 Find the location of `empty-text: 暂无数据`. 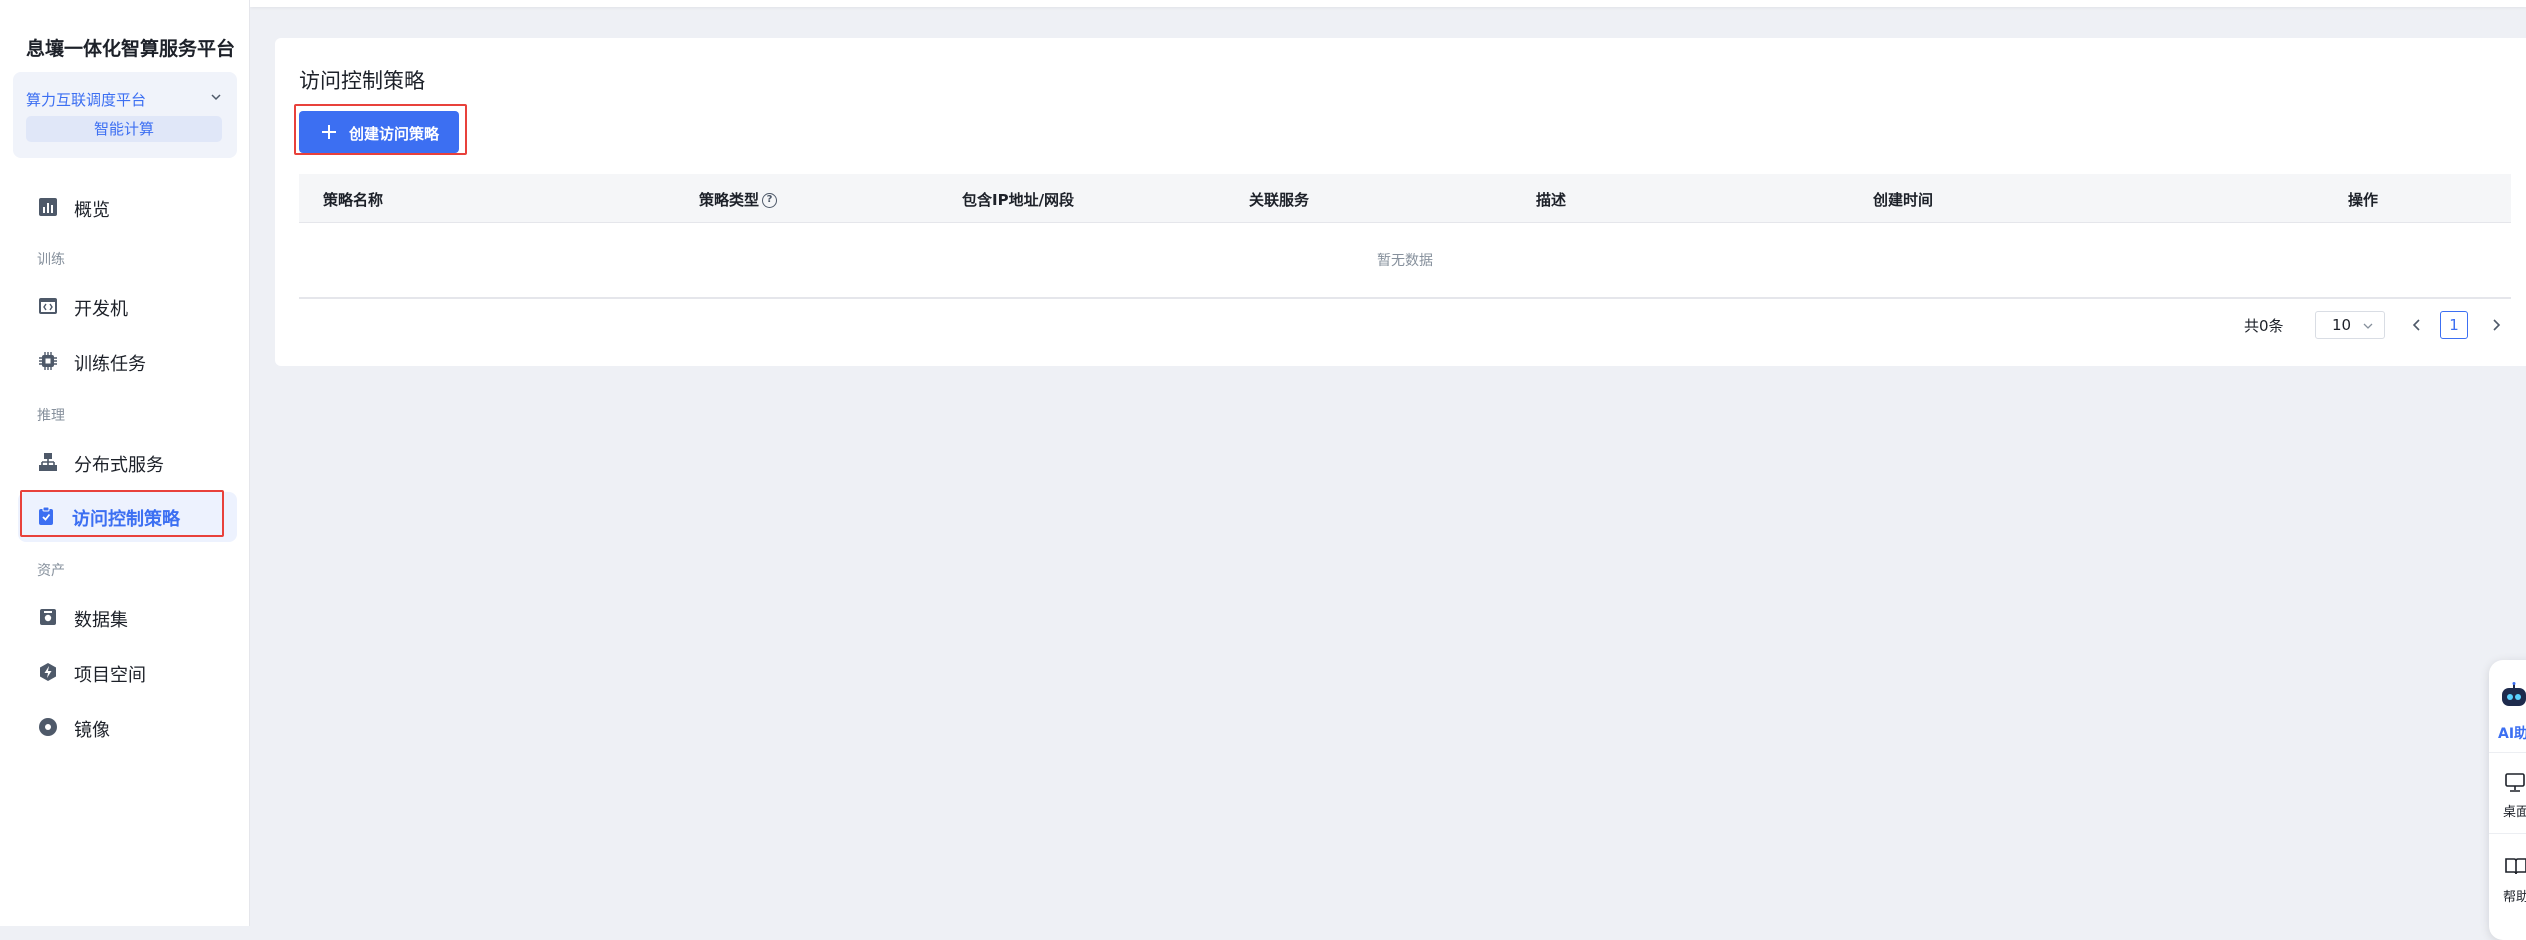

empty-text: 暂无数据 is located at coordinates (1405, 261).